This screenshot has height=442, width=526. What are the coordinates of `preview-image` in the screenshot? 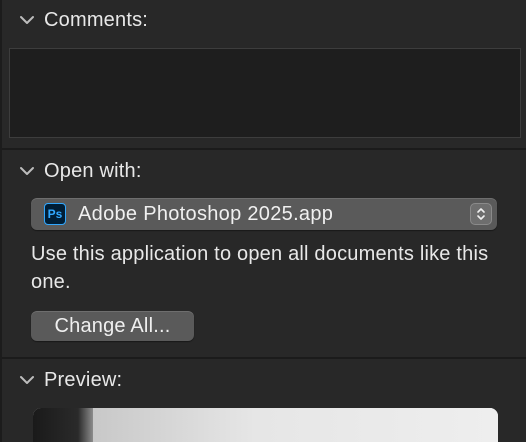 It's located at (265, 425).